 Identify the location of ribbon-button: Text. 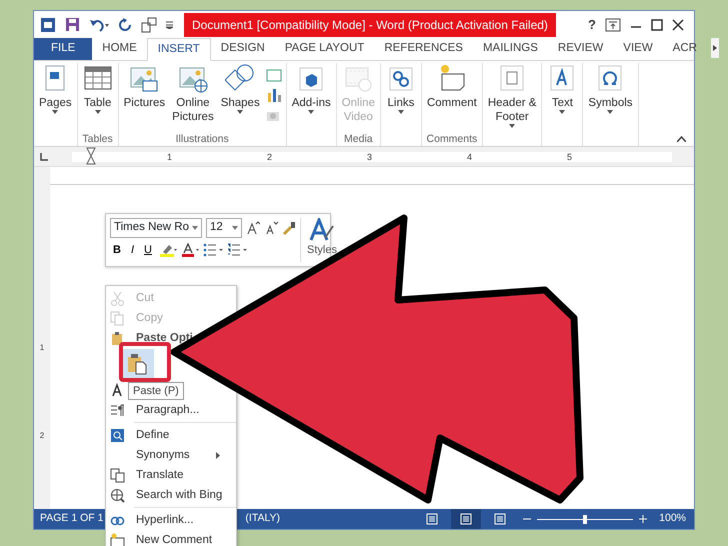
(562, 97).